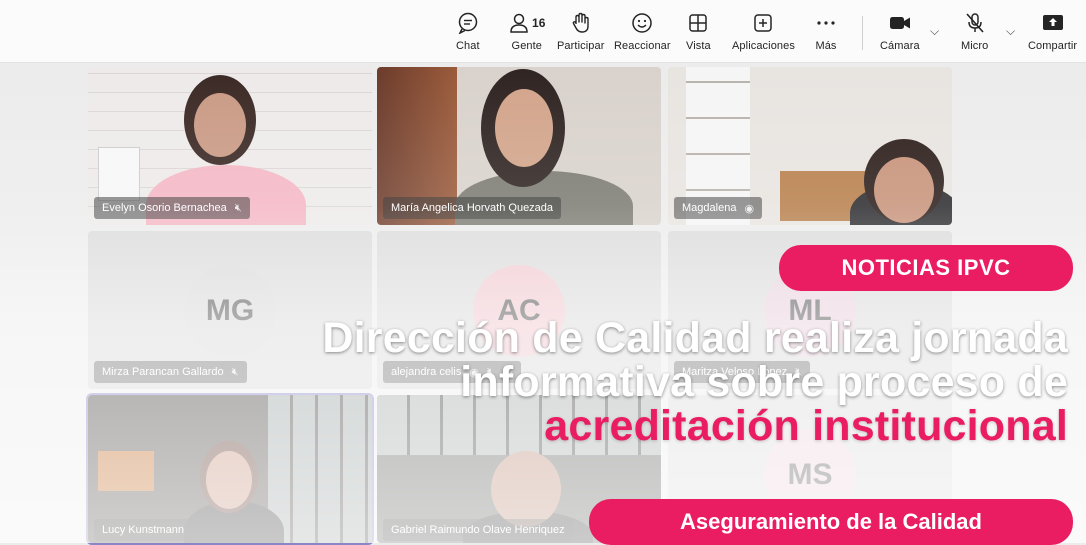 Image resolution: width=1086 pixels, height=545 pixels. I want to click on plus-box-icon, so click(763, 23).